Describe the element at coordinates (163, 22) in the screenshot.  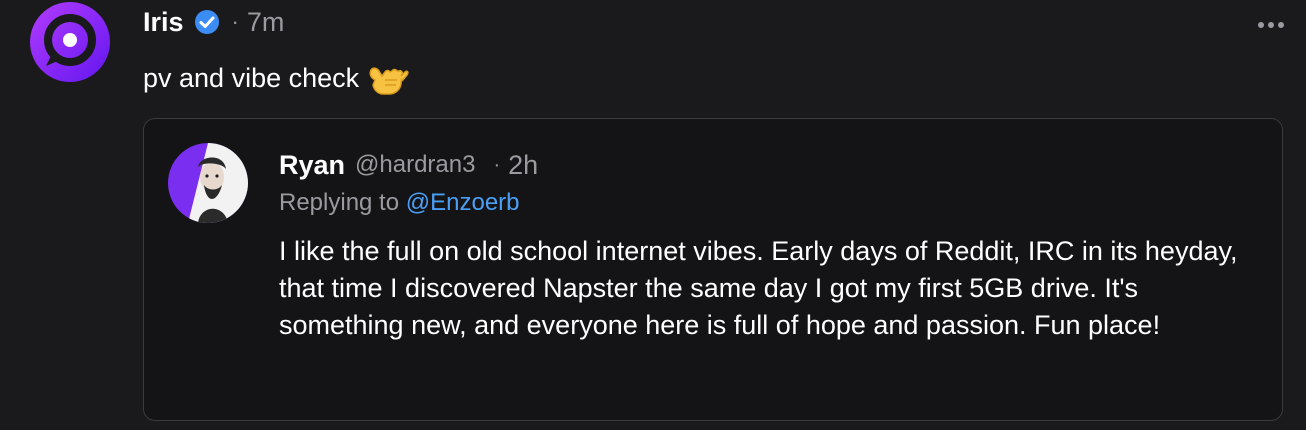
I see `author-name: Iris` at that location.